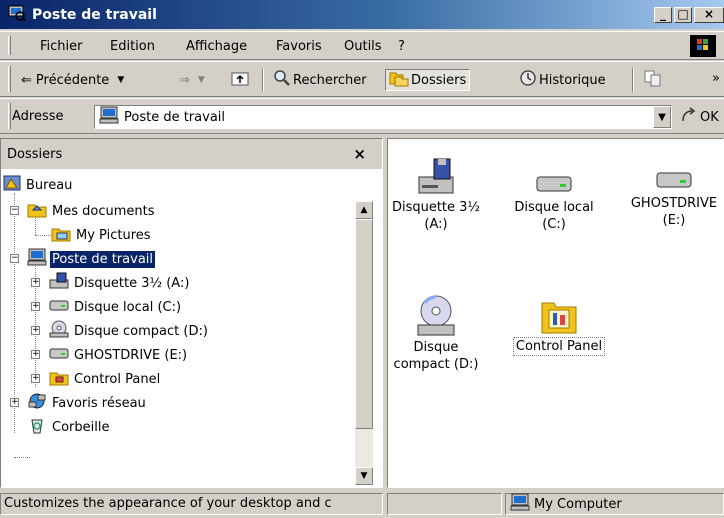 This screenshot has height=518, width=724. What do you see at coordinates (716, 78) in the screenshot?
I see `toolbar-overflow-button: »` at bounding box center [716, 78].